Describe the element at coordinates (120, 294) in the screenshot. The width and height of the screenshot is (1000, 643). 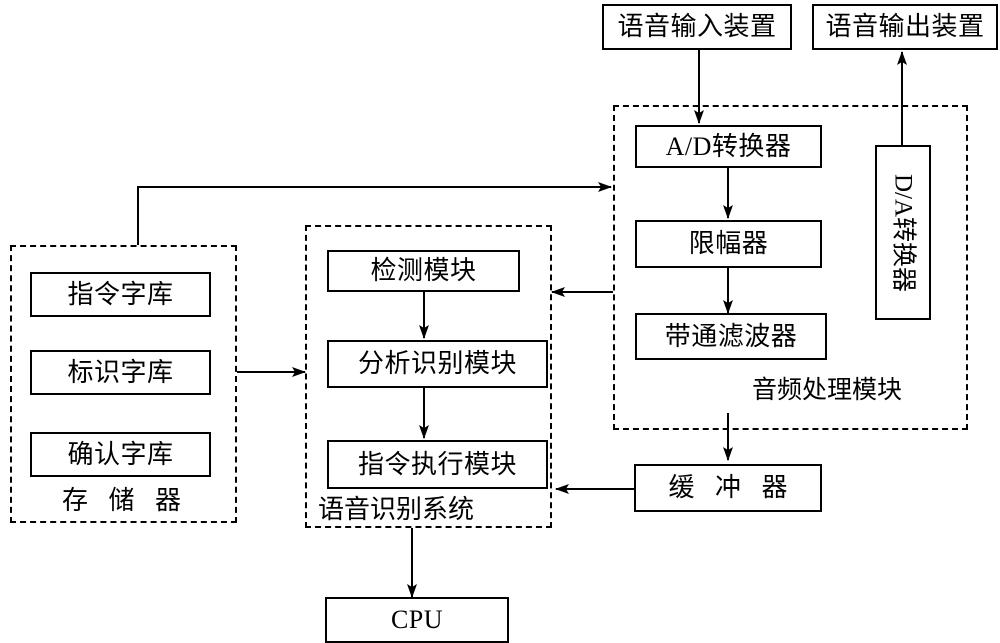
I see `command-lexicon-box: 指令字库` at that location.